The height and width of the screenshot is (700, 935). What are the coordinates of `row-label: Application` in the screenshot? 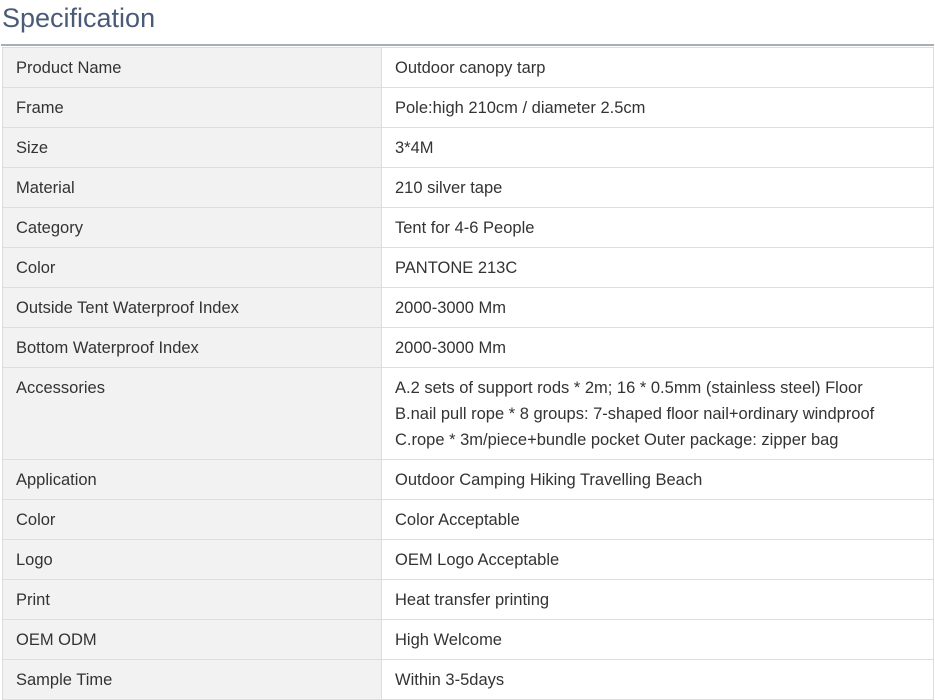 It's located at (192, 479).